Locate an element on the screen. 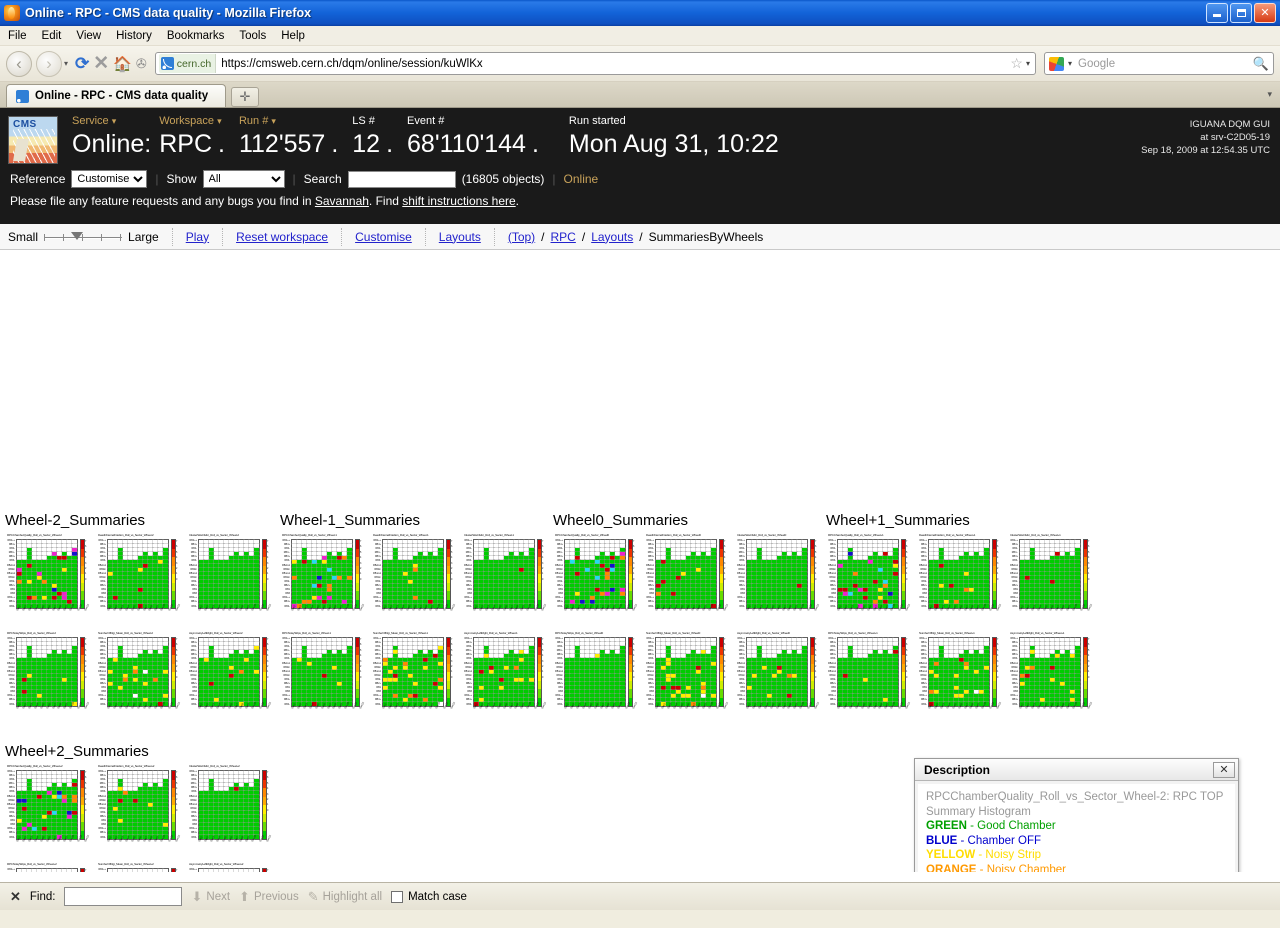  size-slider-group: Small Large is located at coordinates (90, 236).